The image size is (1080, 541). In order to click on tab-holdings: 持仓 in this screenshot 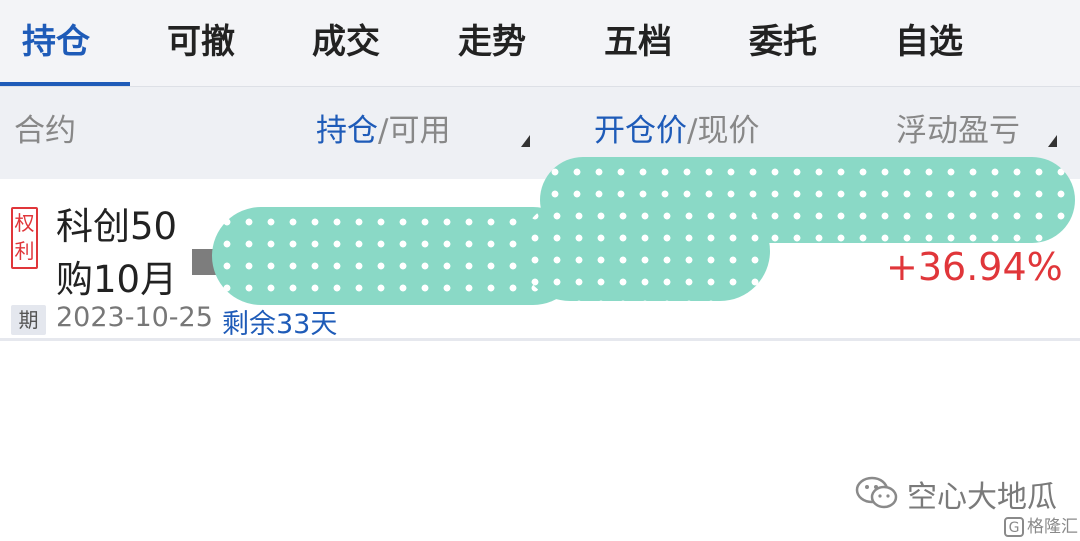, I will do `click(56, 42)`.